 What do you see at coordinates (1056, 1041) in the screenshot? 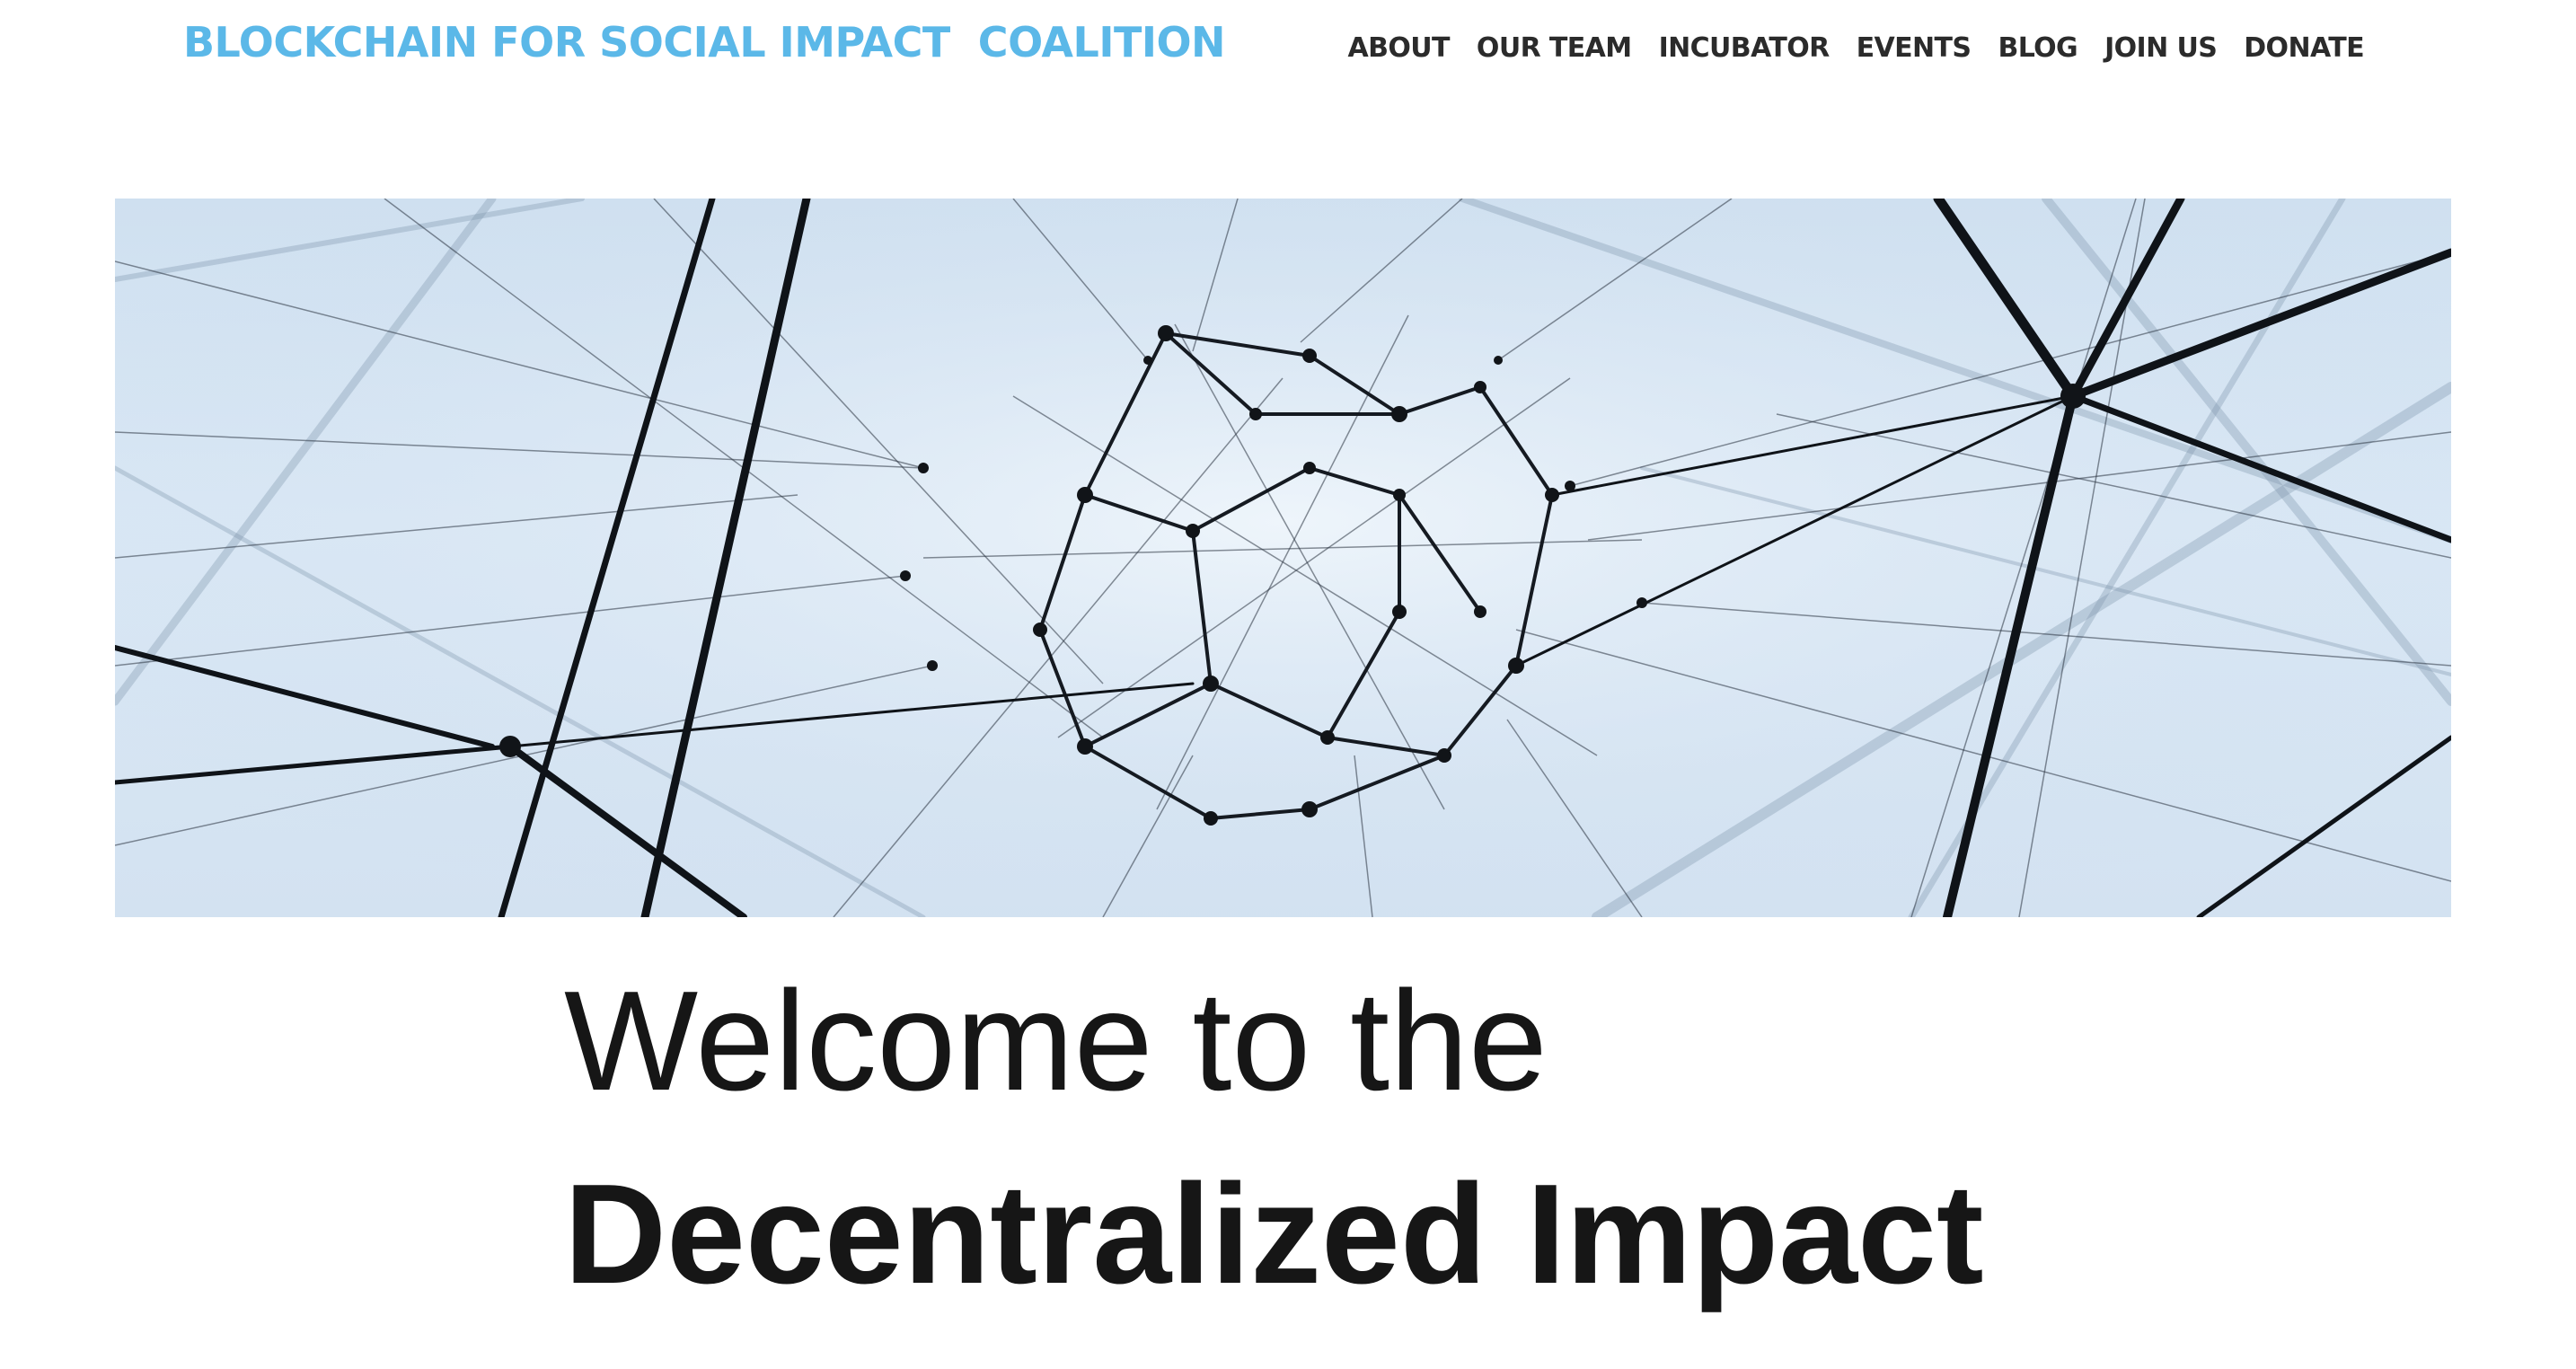
I see `welcome-heading-line1: Welcome to the` at bounding box center [1056, 1041].